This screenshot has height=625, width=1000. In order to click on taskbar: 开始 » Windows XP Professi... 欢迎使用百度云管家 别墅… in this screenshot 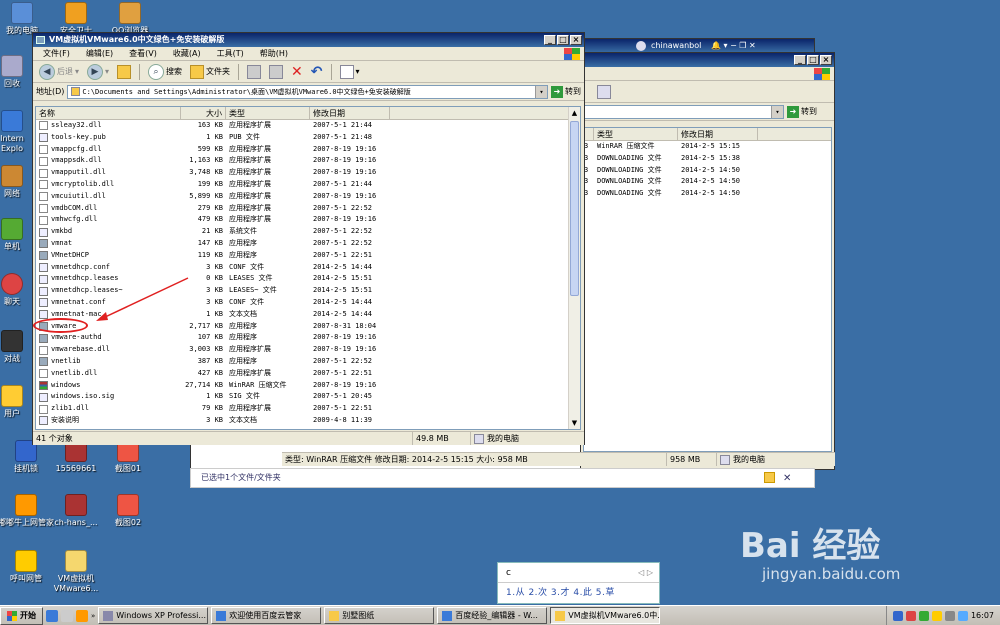, I will do `click(500, 615)`.